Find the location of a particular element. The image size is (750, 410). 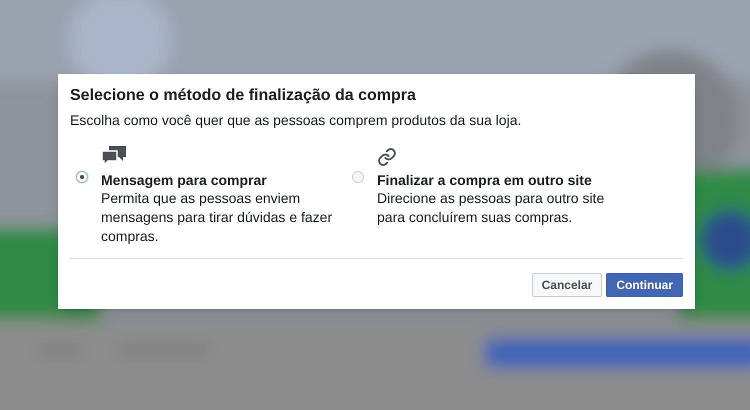

option-label: Mensagem para comprar is located at coordinates (221, 180).